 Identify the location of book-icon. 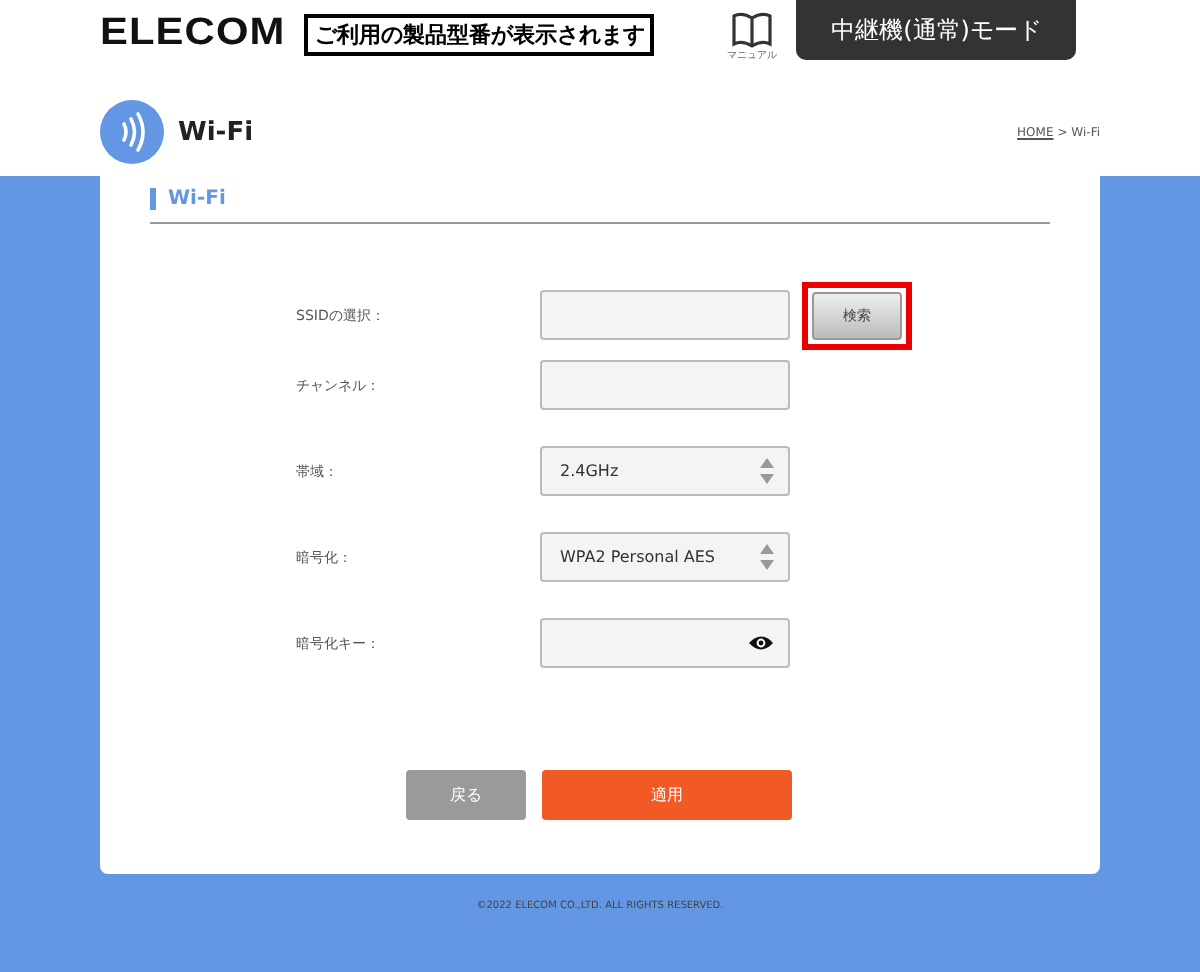
(751, 29).